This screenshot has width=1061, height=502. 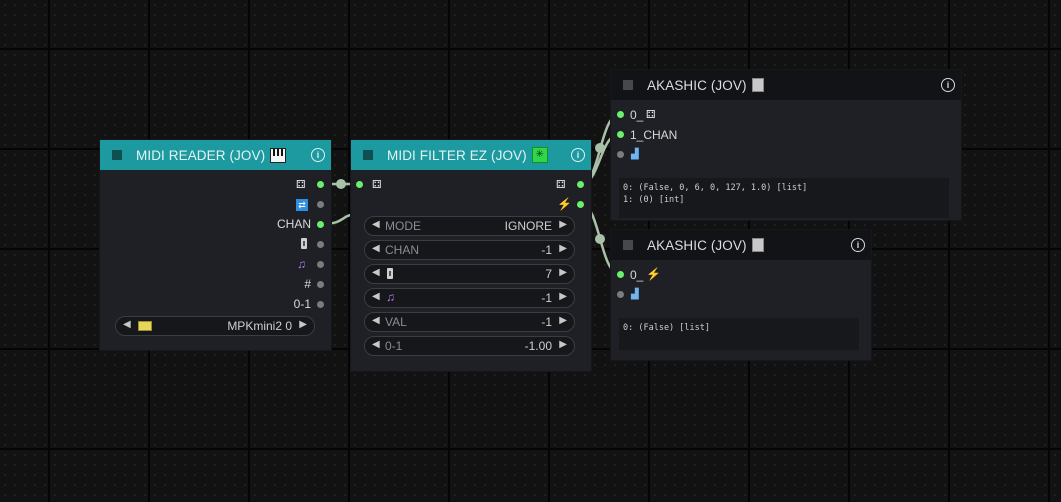 What do you see at coordinates (741, 295) in the screenshot?
I see `akashic-node-2: AKASHIC (JOV) i 0_ ⚡ ▟ 0: (False) [list]` at bounding box center [741, 295].